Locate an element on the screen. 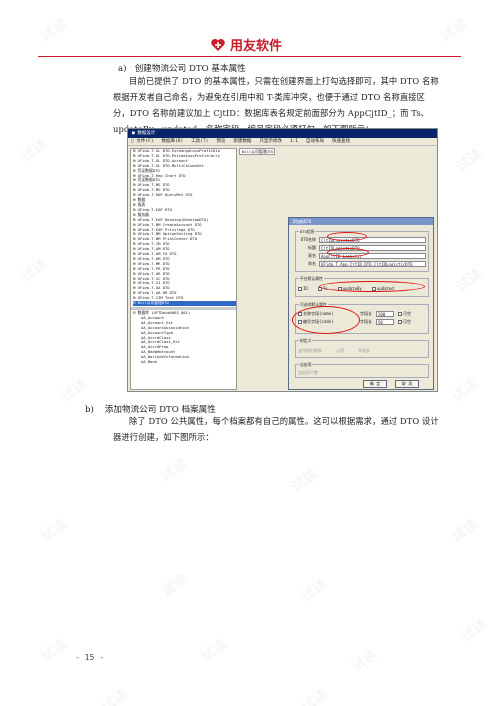 This screenshot has width=499, height=706. group-tree-label: 树定义 is located at coordinates (306, 341).